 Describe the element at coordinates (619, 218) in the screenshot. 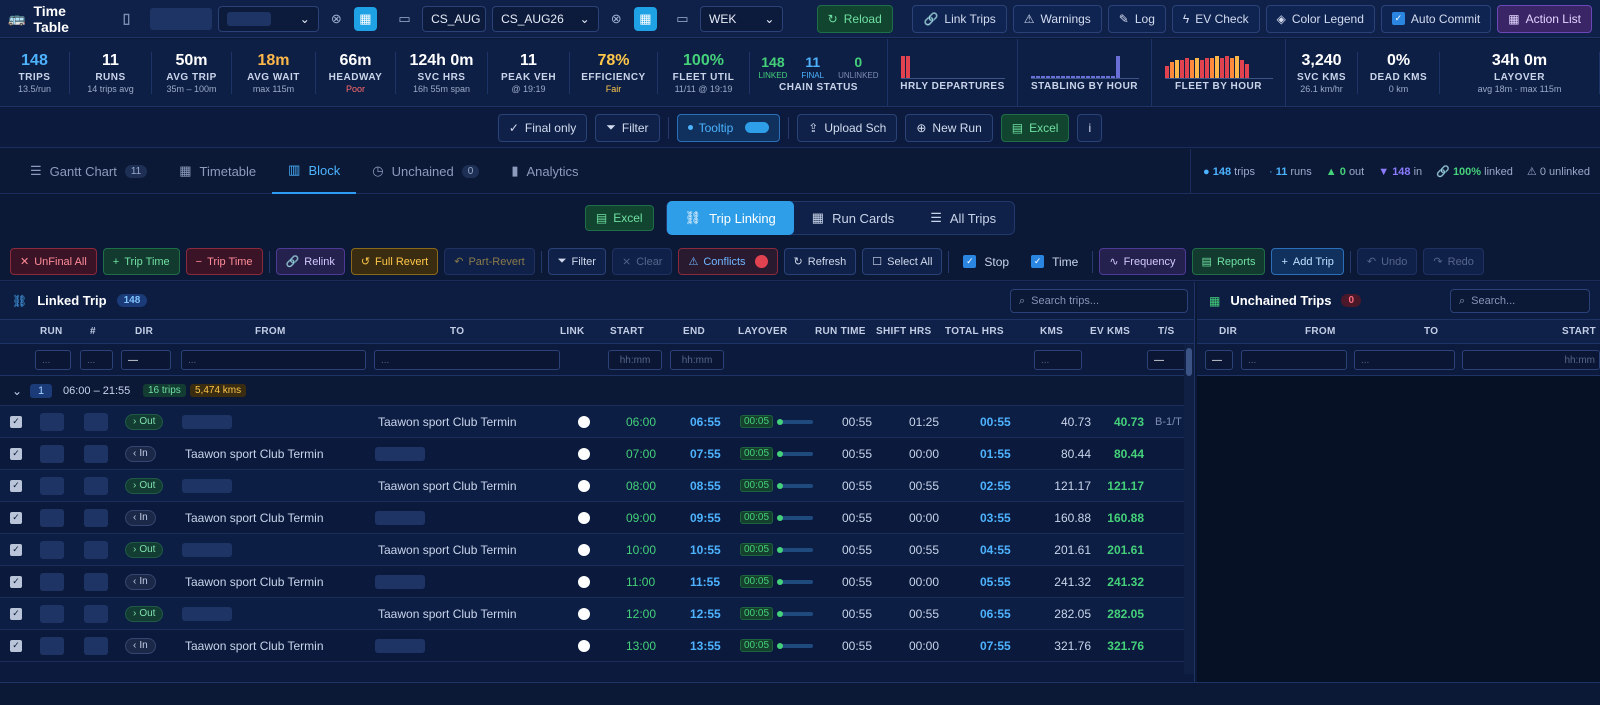

I see `mode-excel-button: ▤ Excel` at that location.